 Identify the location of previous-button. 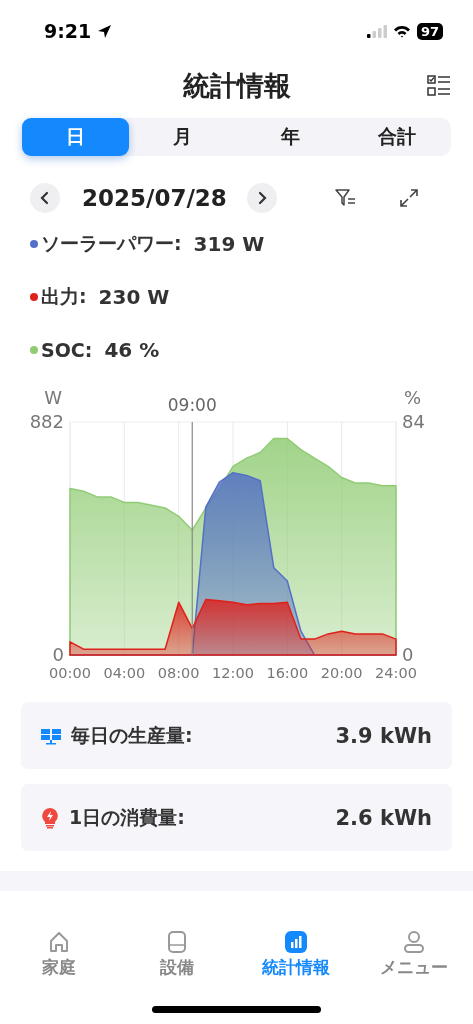
(45, 198).